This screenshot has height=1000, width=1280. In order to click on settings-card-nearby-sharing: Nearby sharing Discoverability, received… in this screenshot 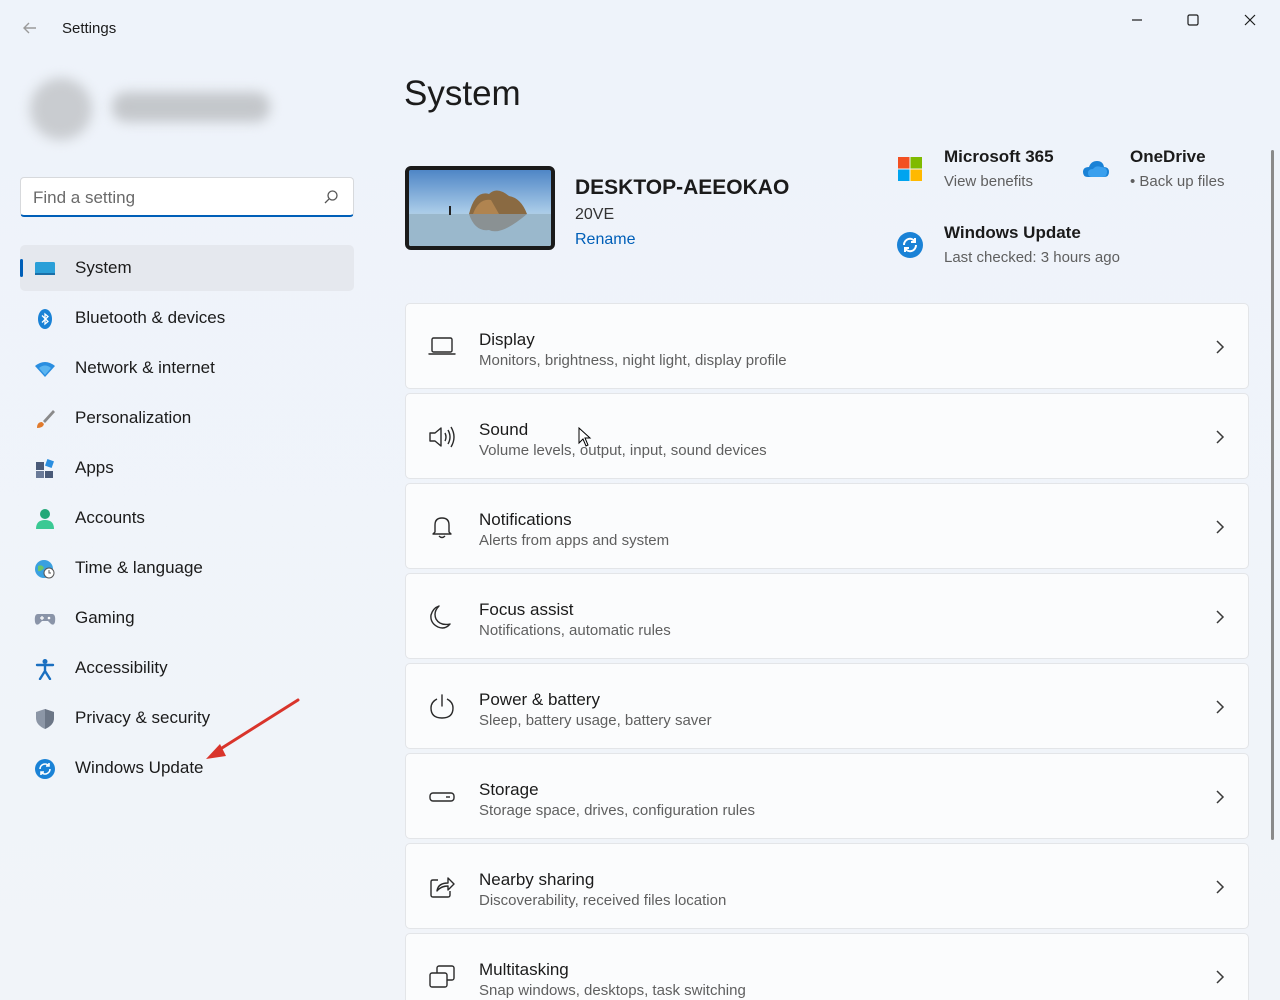, I will do `click(827, 886)`.